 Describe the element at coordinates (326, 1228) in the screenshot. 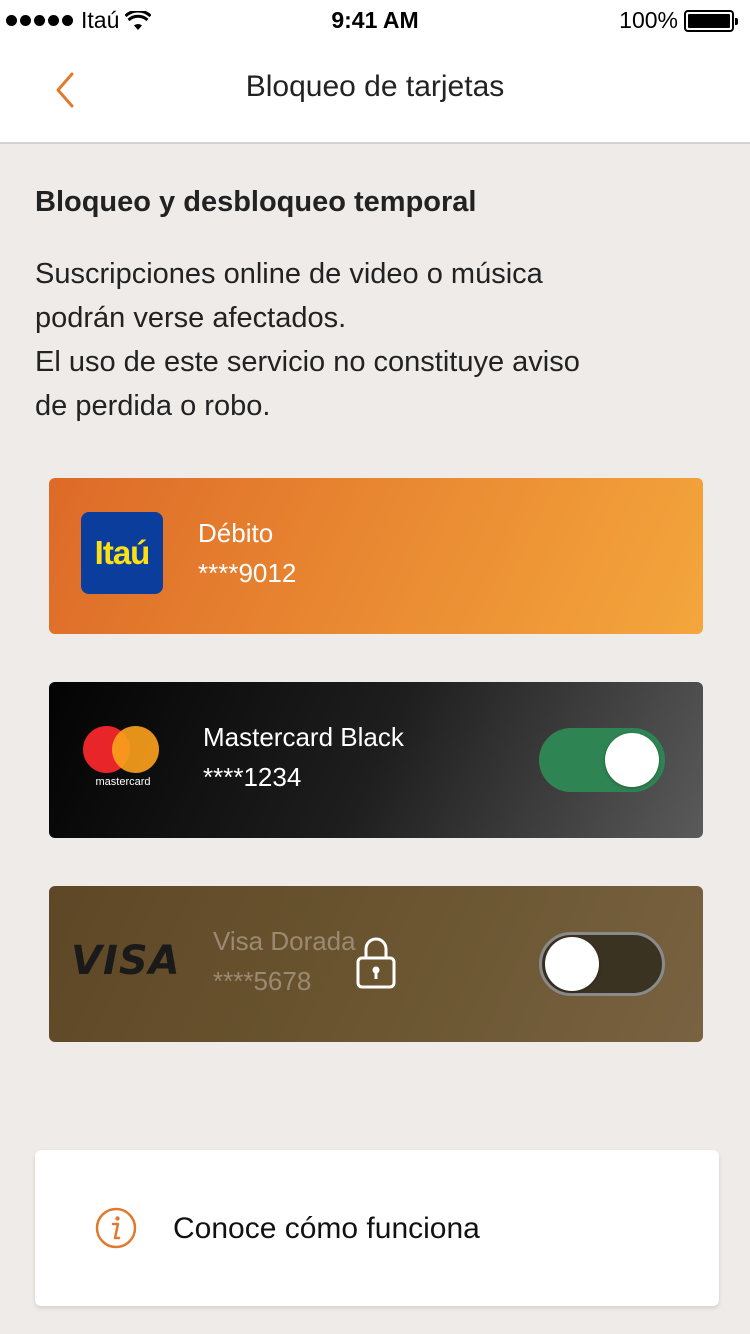

I see `how-it-works-label: Conoce cómo funciona` at that location.